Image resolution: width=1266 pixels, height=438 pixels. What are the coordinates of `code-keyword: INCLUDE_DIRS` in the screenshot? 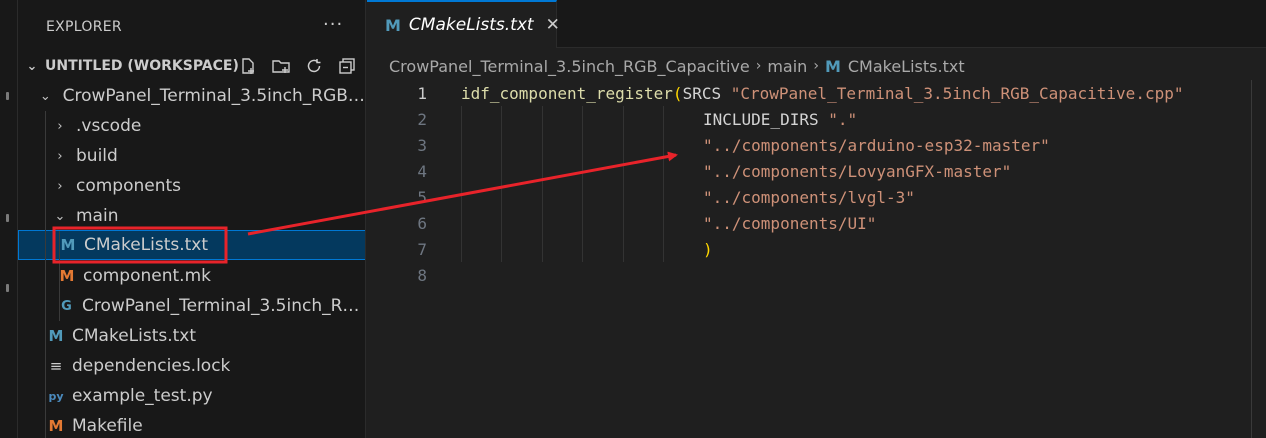 It's located at (766, 119).